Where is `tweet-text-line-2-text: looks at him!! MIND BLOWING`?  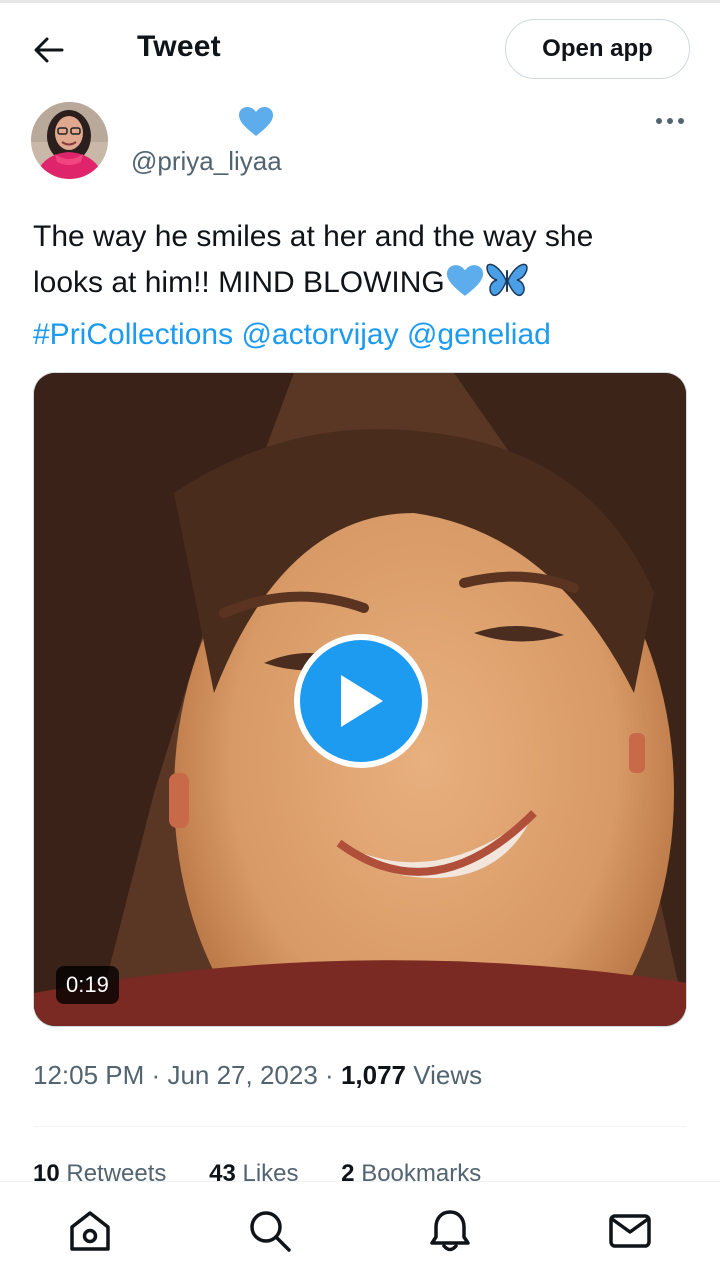 tweet-text-line-2-text: looks at him!! MIND BLOWING is located at coordinates (239, 282).